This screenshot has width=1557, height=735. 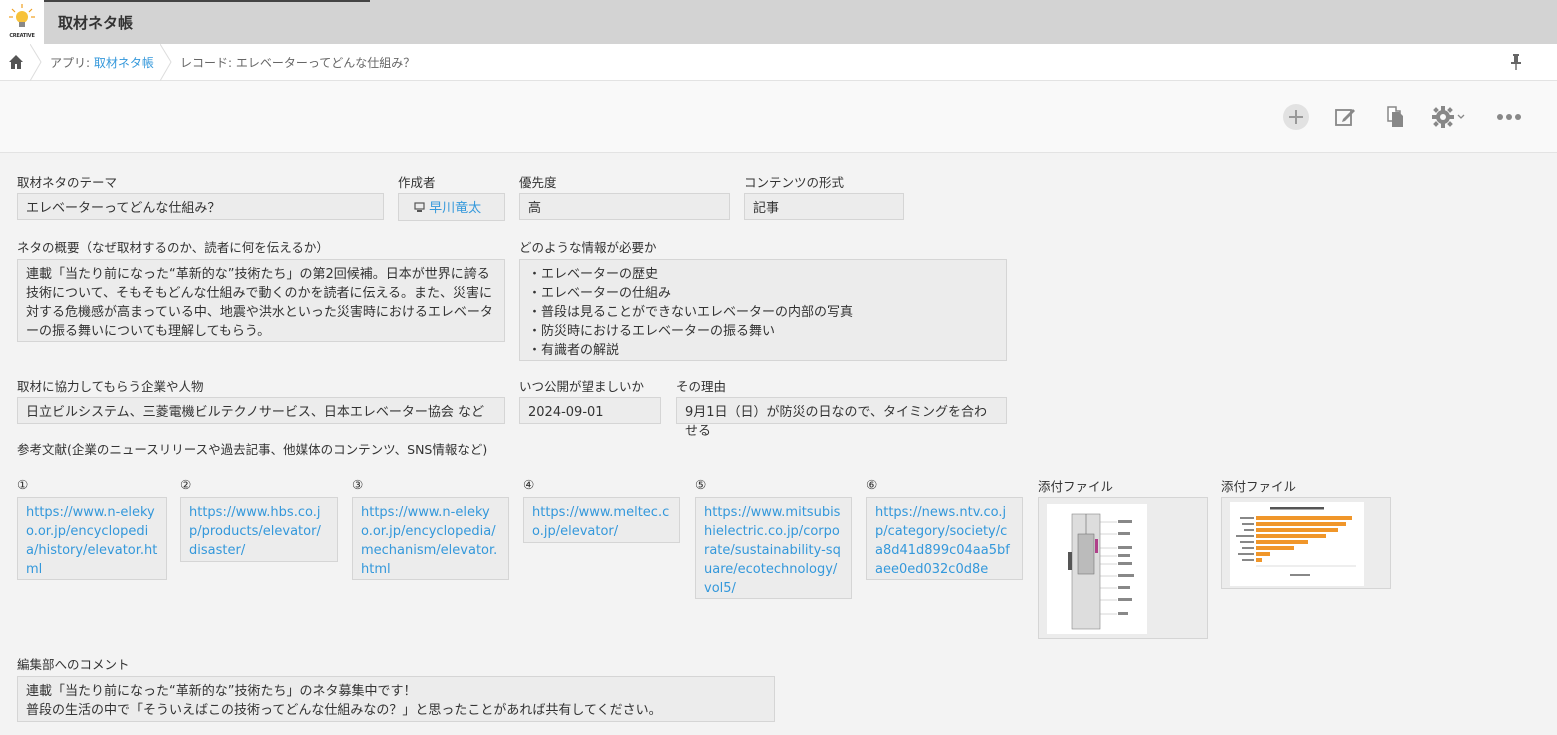 What do you see at coordinates (16, 62) in the screenshot?
I see `home-icon` at bounding box center [16, 62].